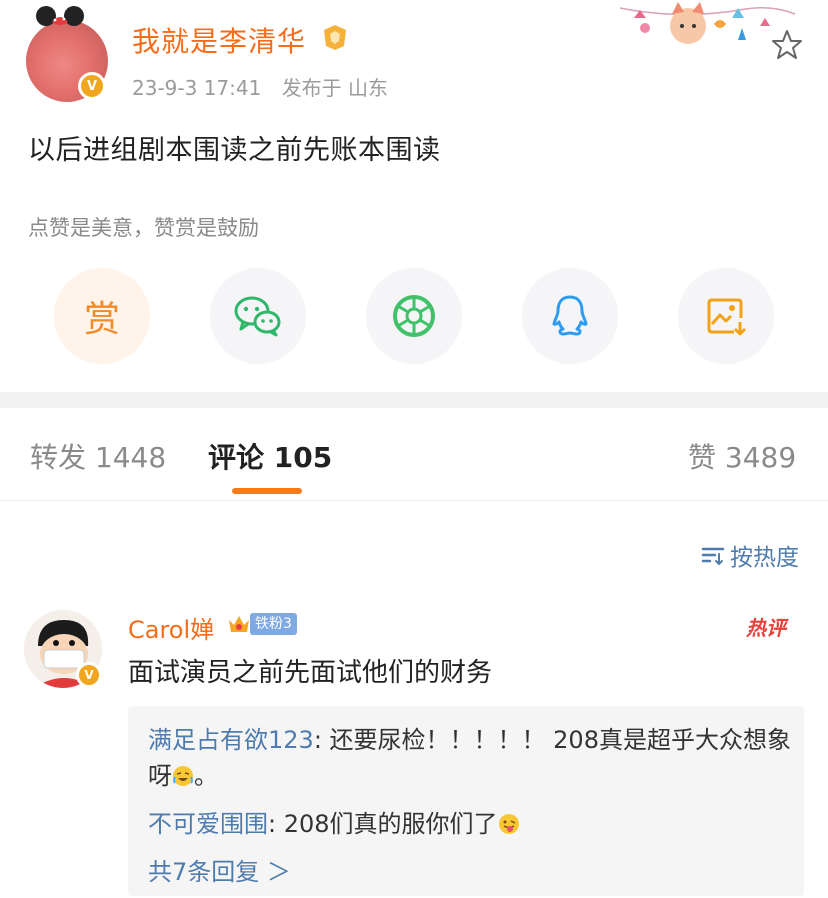 The height and width of the screenshot is (898, 828). What do you see at coordinates (239, 624) in the screenshot?
I see `crown-icon` at bounding box center [239, 624].